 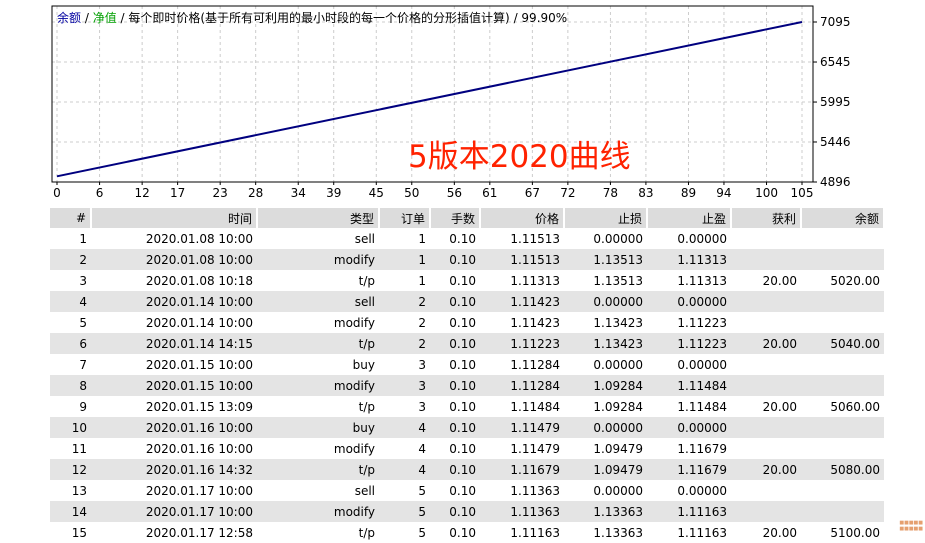 I want to click on column-header: 时间, so click(x=174, y=218).